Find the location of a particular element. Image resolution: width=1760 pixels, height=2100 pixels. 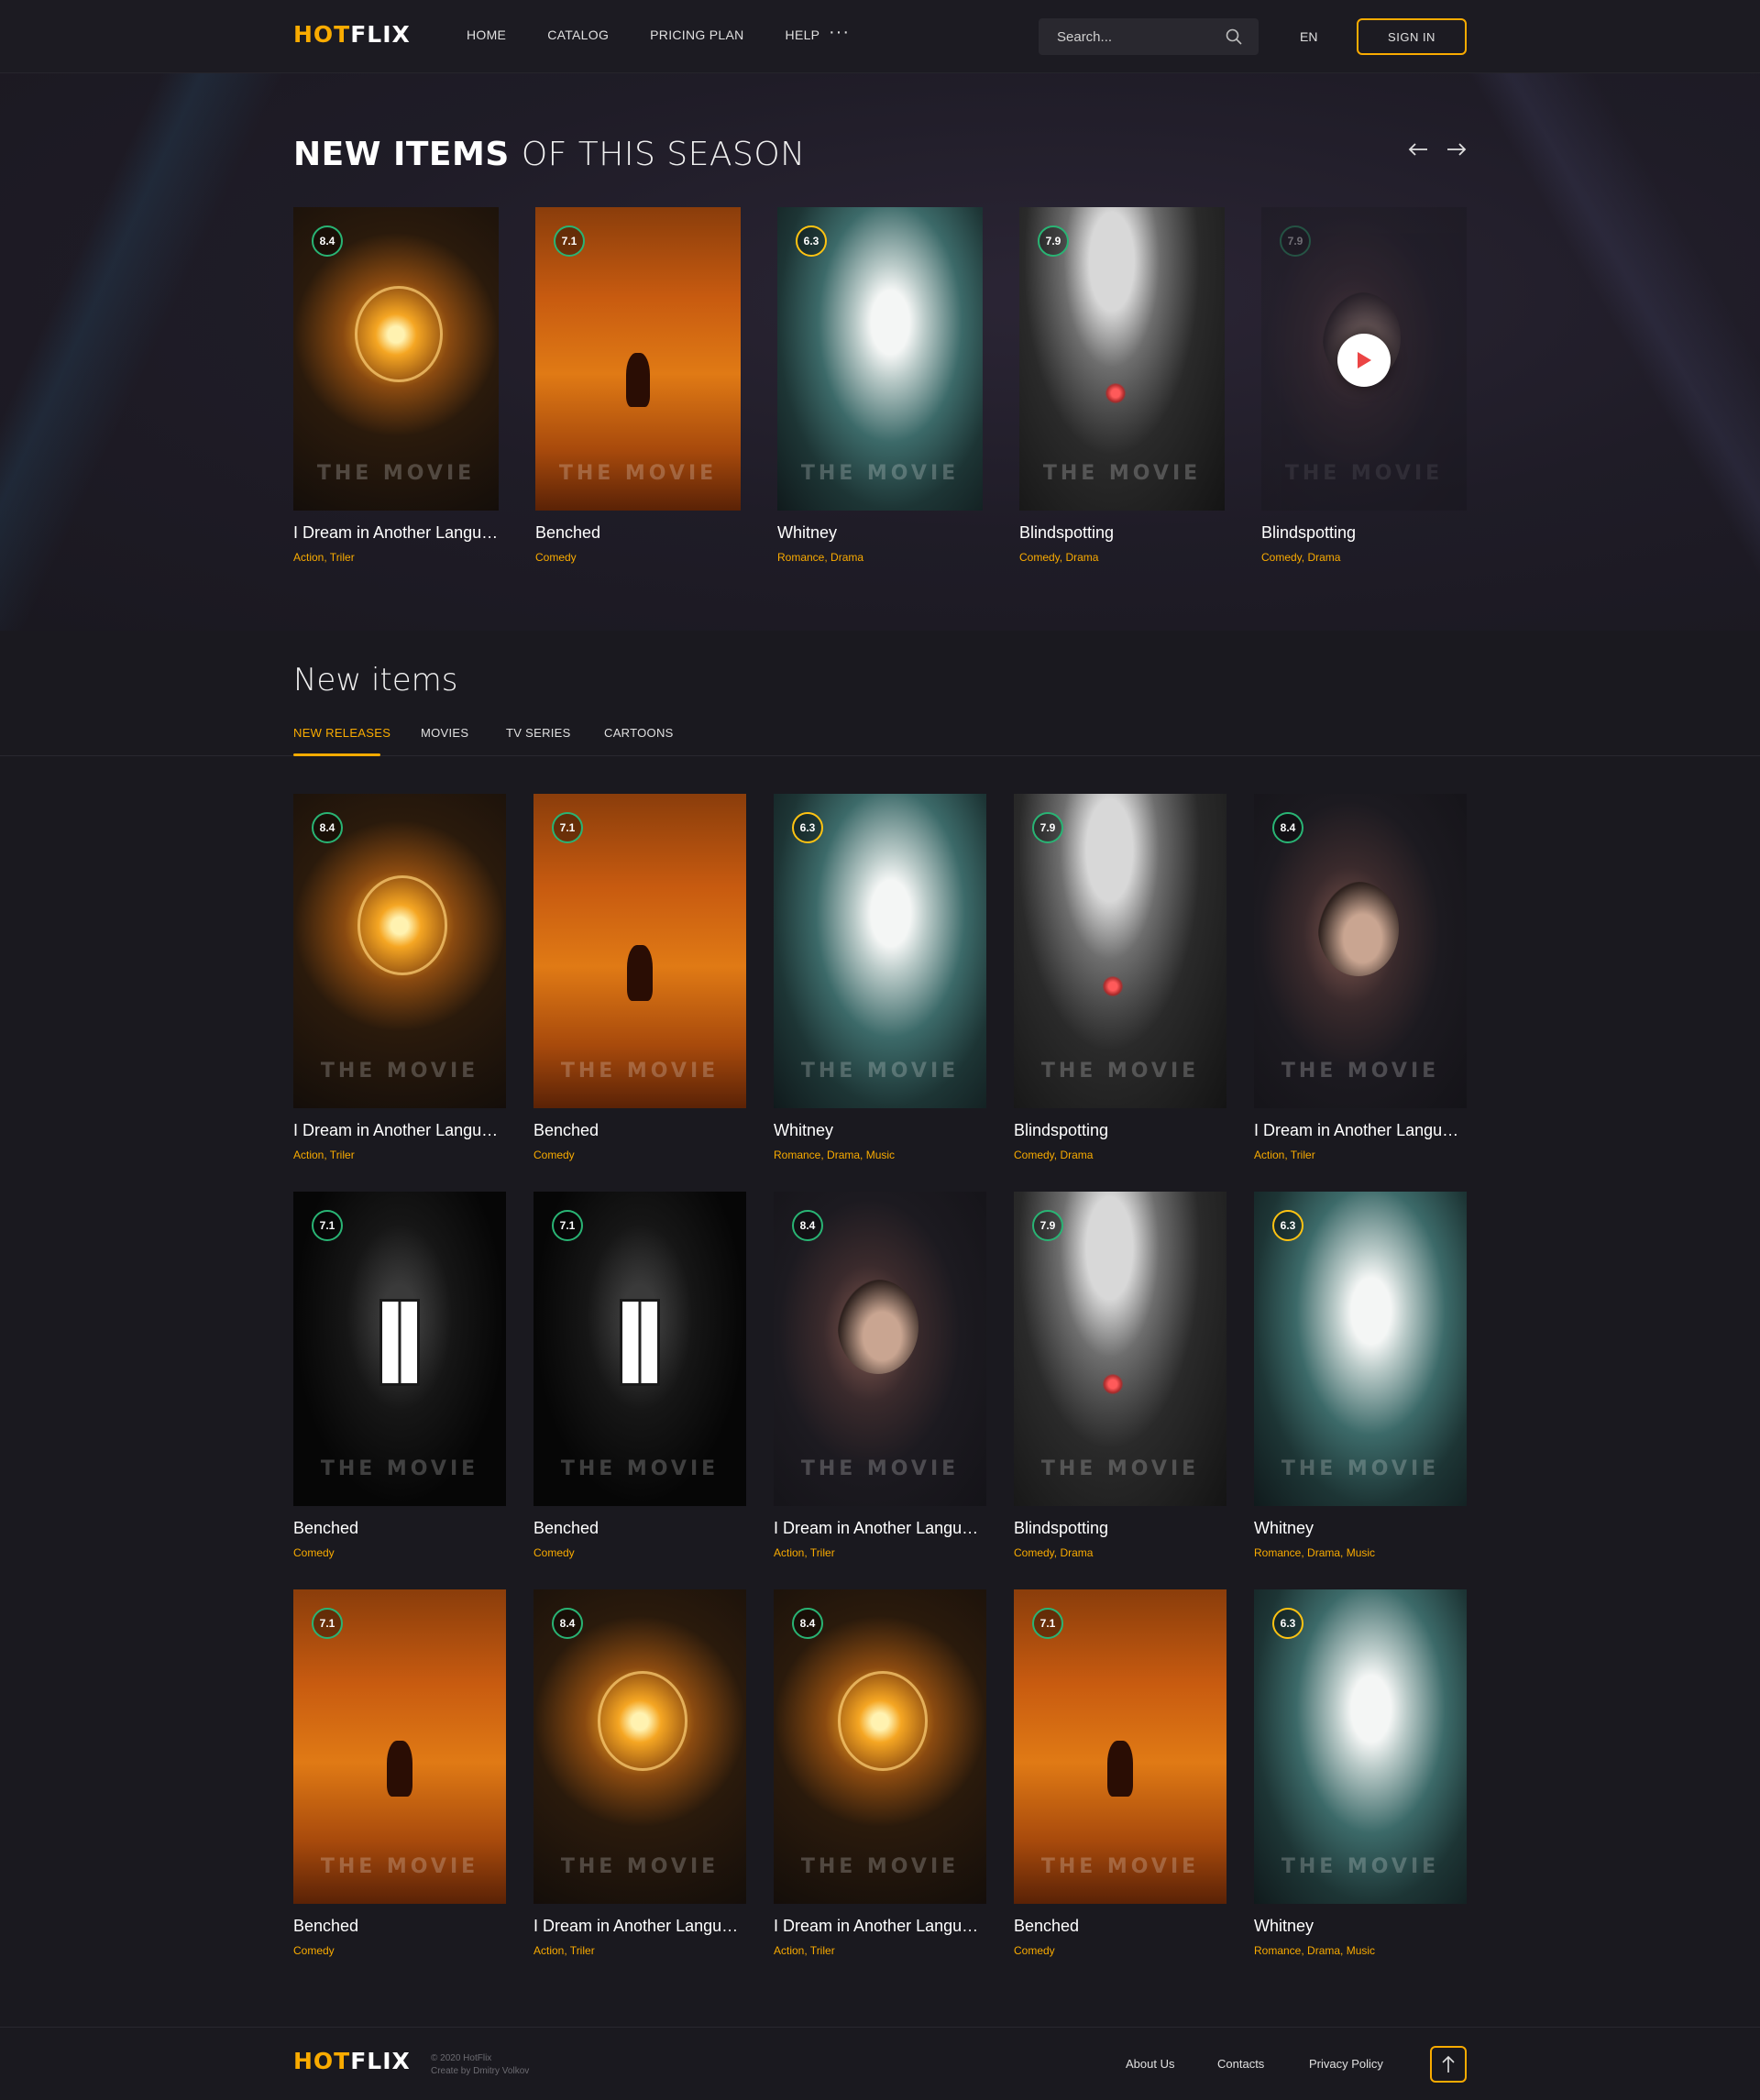

logo-flix: FLIX is located at coordinates (380, 34).